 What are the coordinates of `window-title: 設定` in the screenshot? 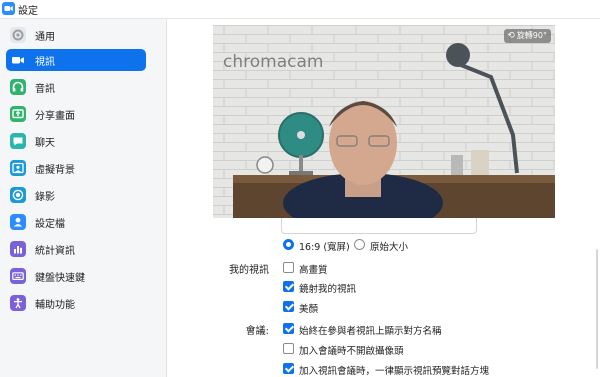 It's located at (28, 11).